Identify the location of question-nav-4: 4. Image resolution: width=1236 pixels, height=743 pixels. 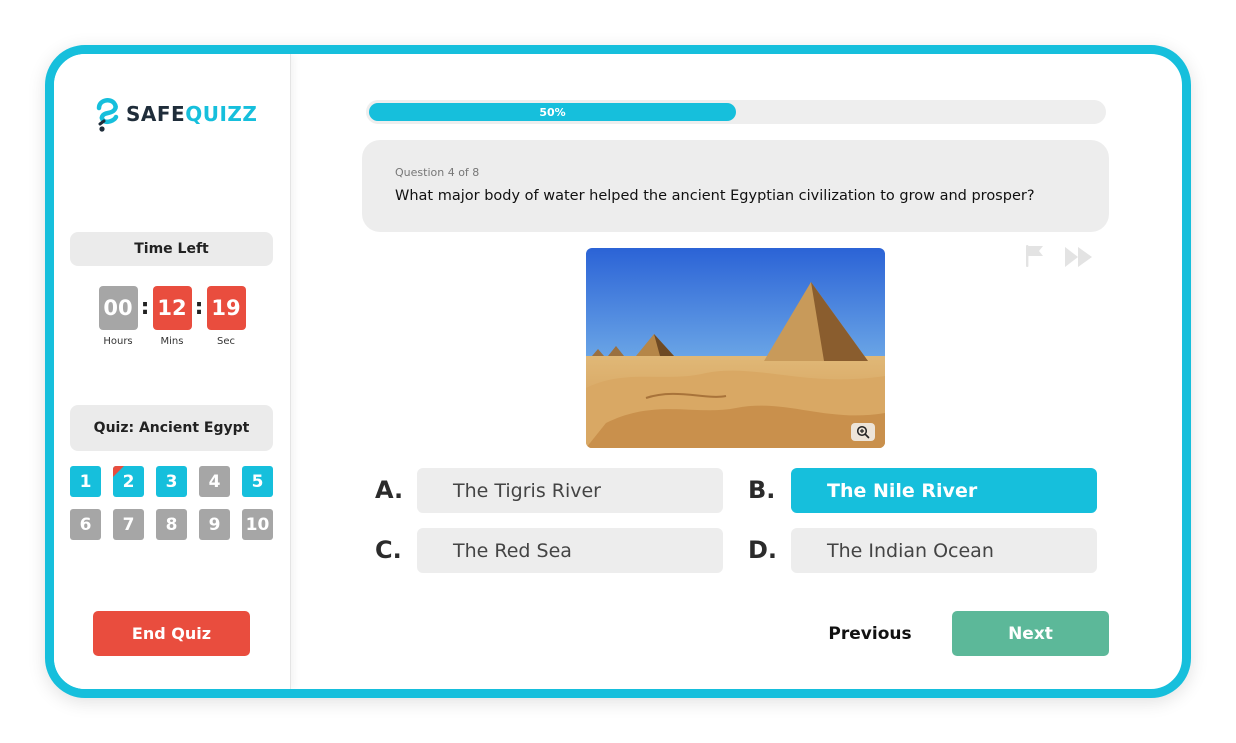
(214, 481).